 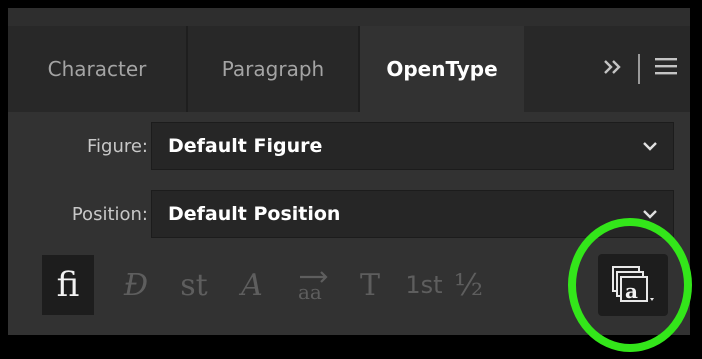 I want to click on contextual-alternates-button: Ɖ, so click(x=136, y=285).